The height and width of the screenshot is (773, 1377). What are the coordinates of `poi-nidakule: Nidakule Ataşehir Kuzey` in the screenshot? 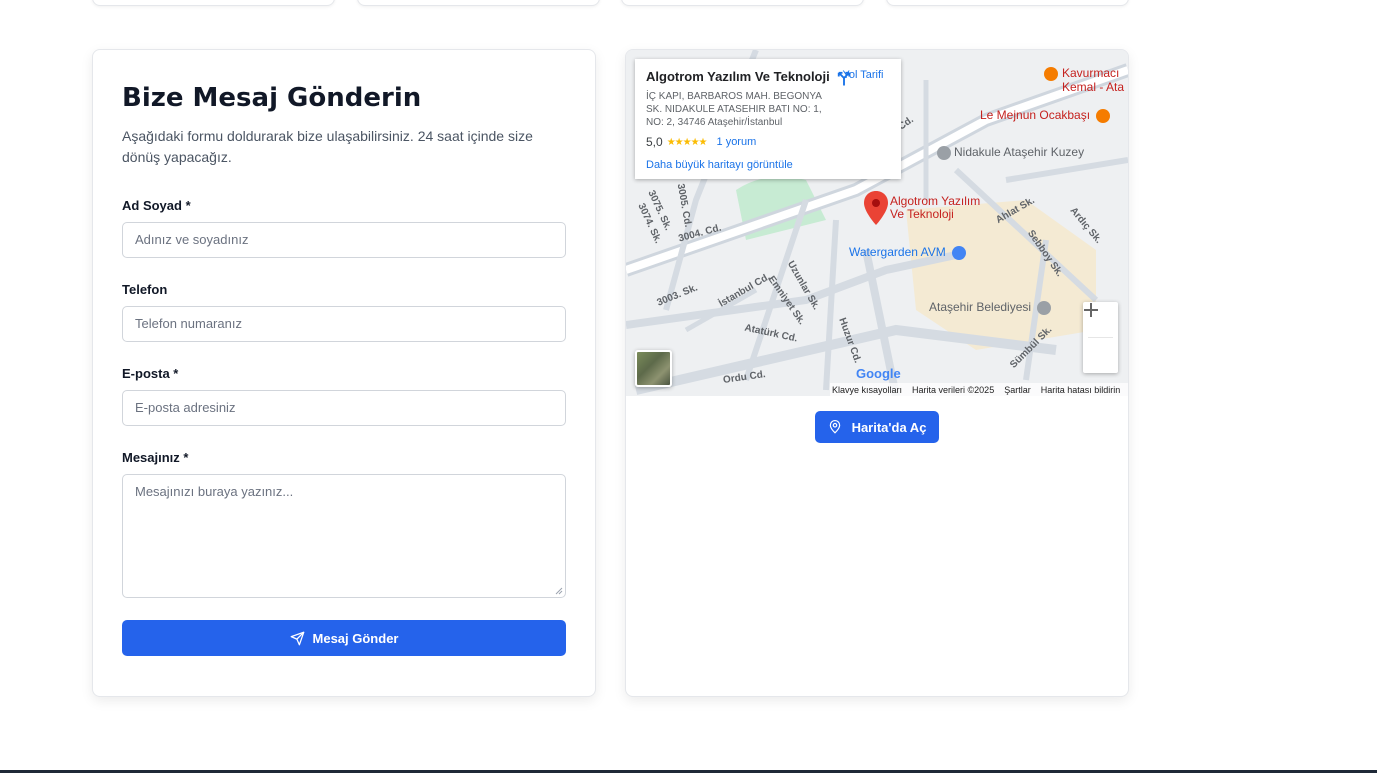 It's located at (1010, 152).